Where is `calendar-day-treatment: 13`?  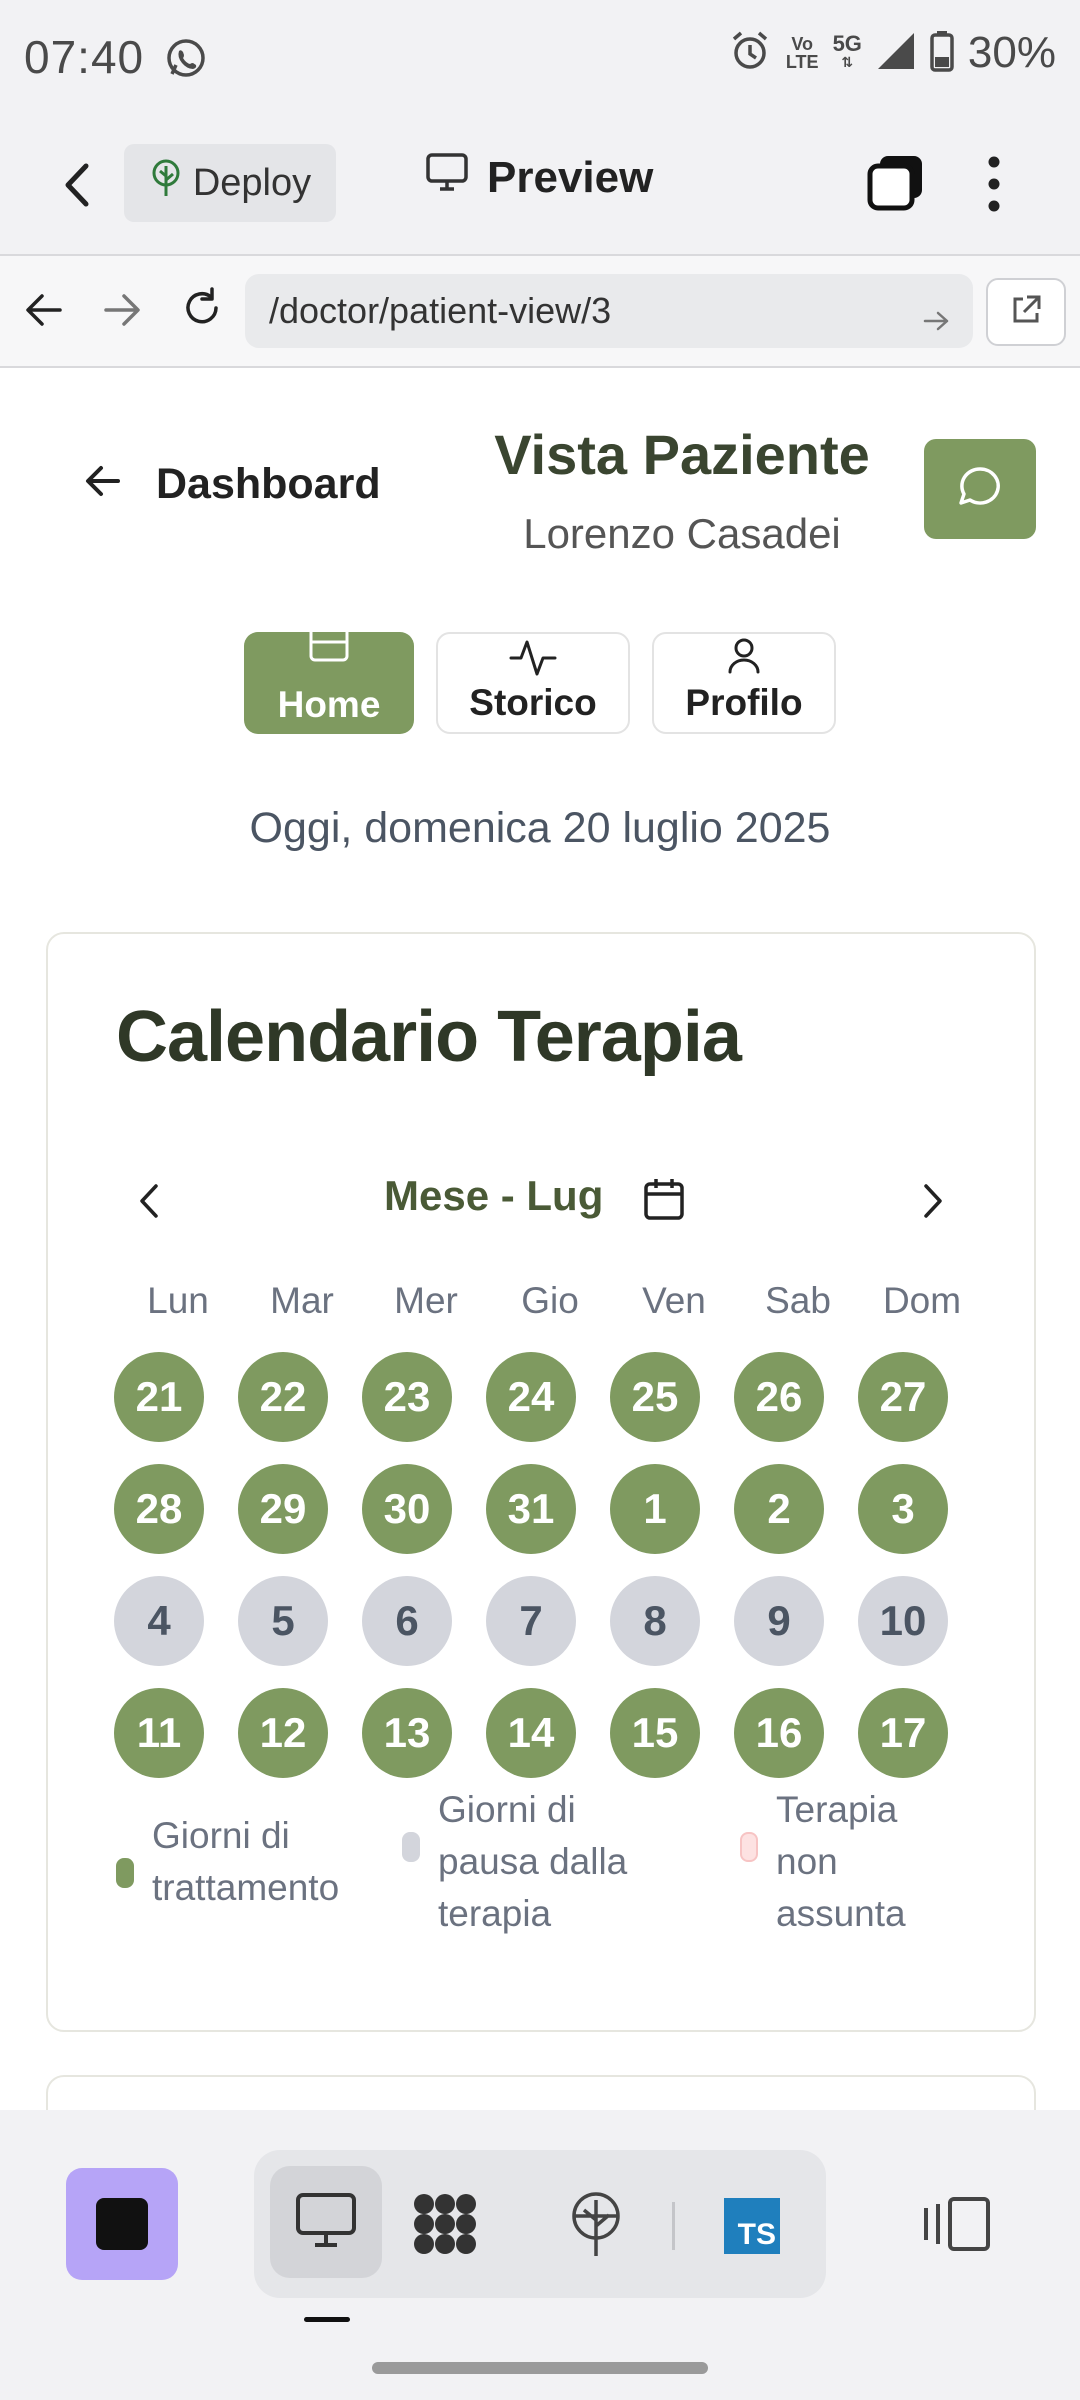 calendar-day-treatment: 13 is located at coordinates (407, 1733).